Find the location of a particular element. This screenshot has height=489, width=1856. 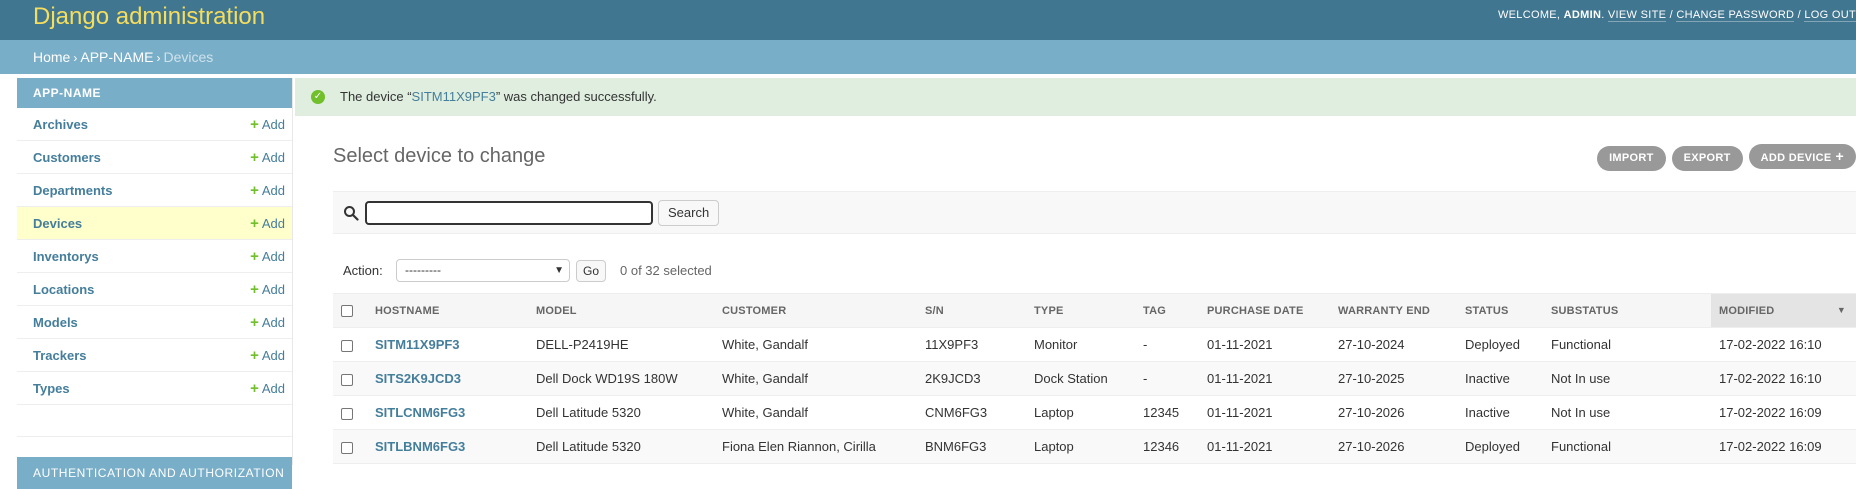

add-tracker-link: + Add is located at coordinates (267, 355).